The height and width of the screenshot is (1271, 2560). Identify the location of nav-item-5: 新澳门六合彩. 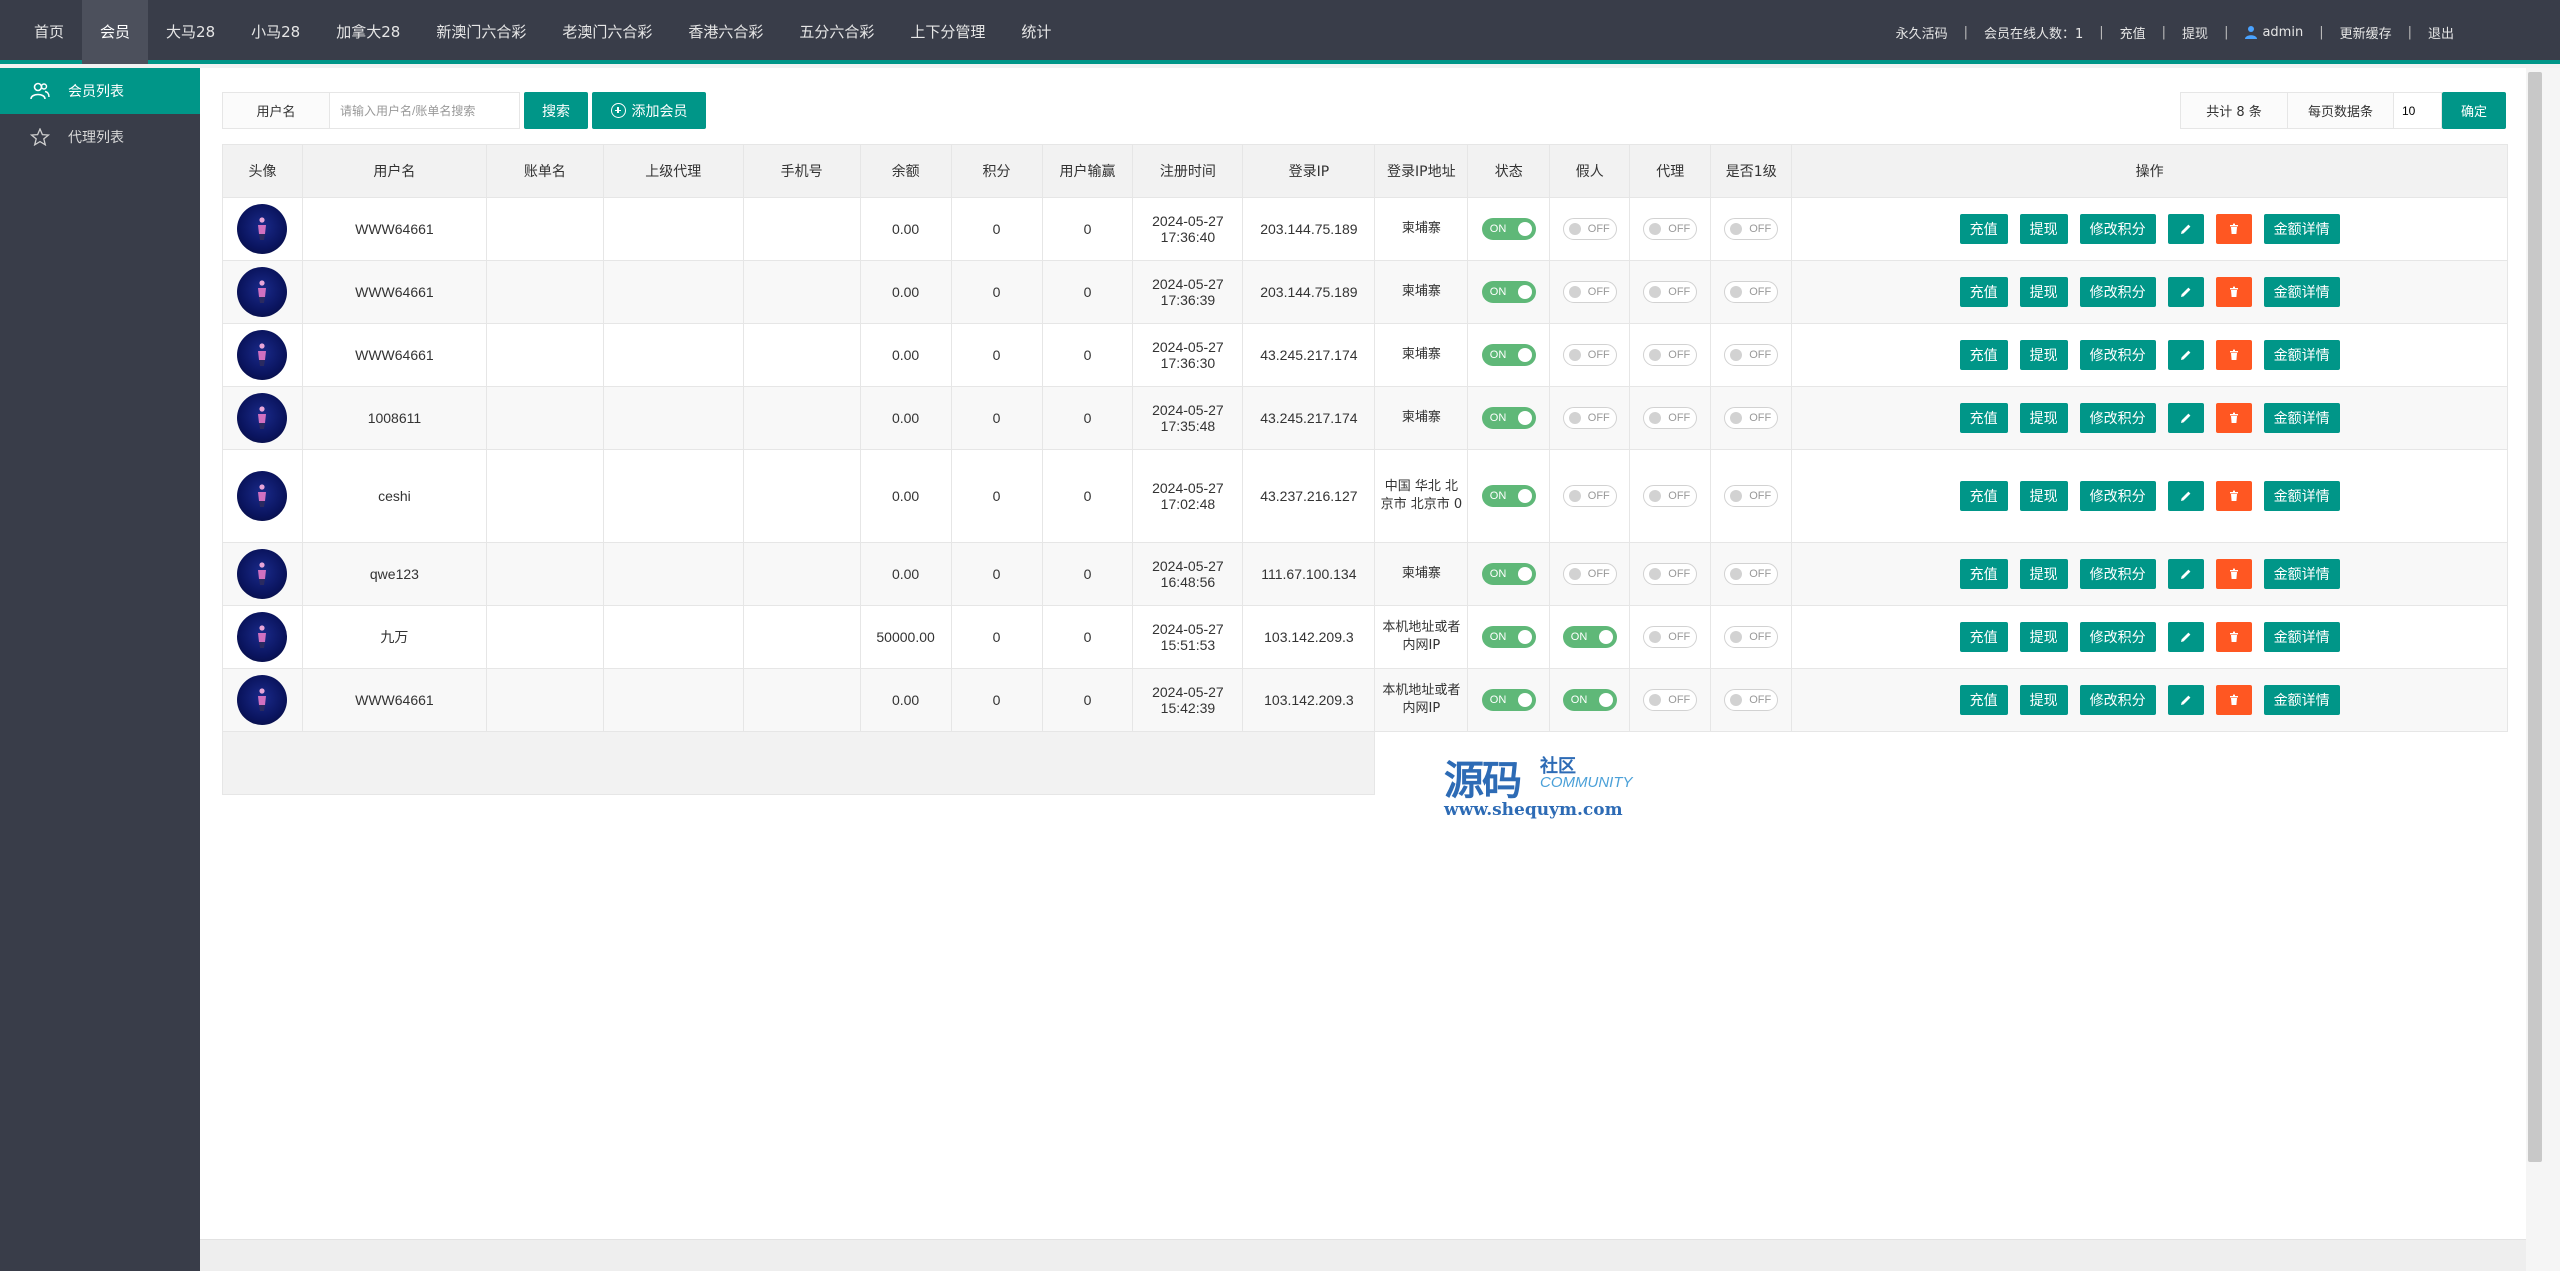
(481, 32).